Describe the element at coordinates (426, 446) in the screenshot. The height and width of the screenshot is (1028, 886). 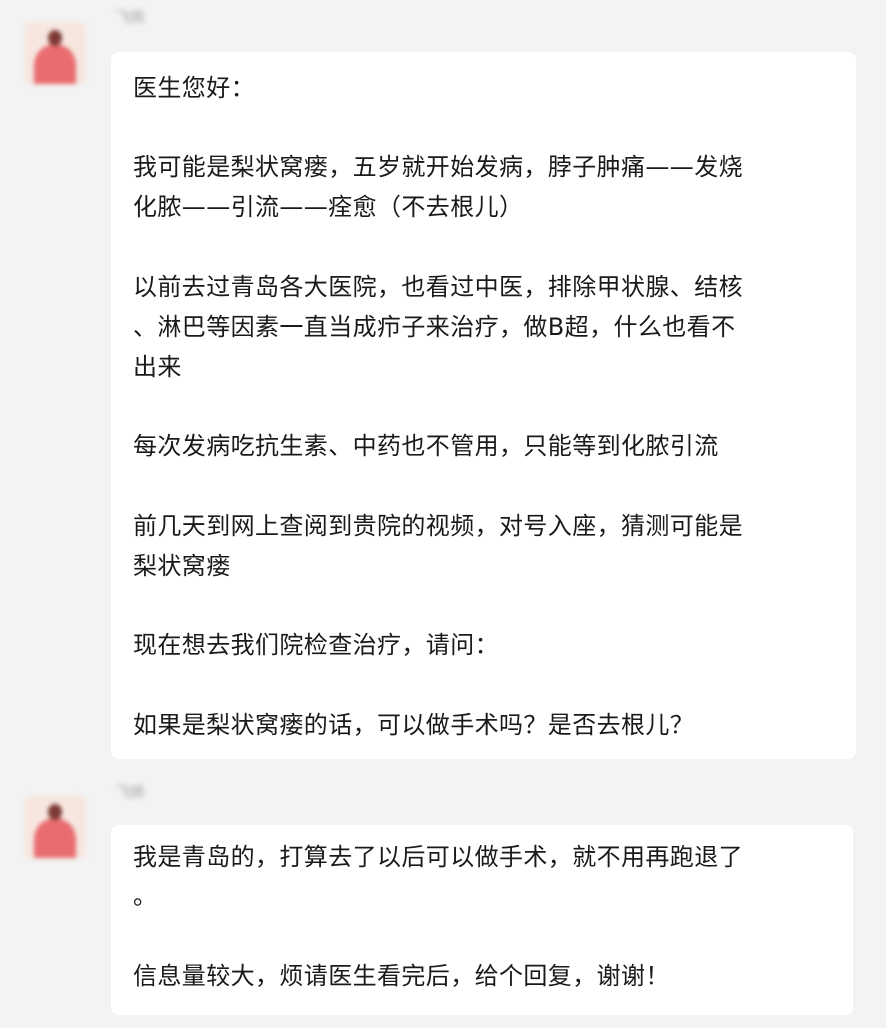
I see `message-line: 每次发病吃抗生素、中药也不管用，只能等到化脓引流` at that location.